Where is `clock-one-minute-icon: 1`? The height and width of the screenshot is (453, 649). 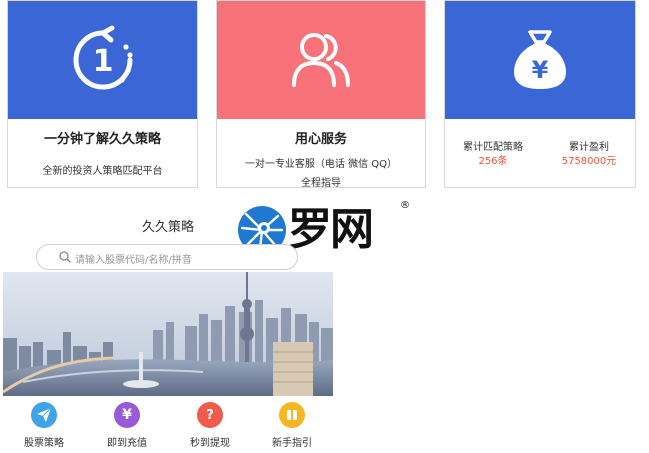 clock-one-minute-icon: 1 is located at coordinates (103, 57).